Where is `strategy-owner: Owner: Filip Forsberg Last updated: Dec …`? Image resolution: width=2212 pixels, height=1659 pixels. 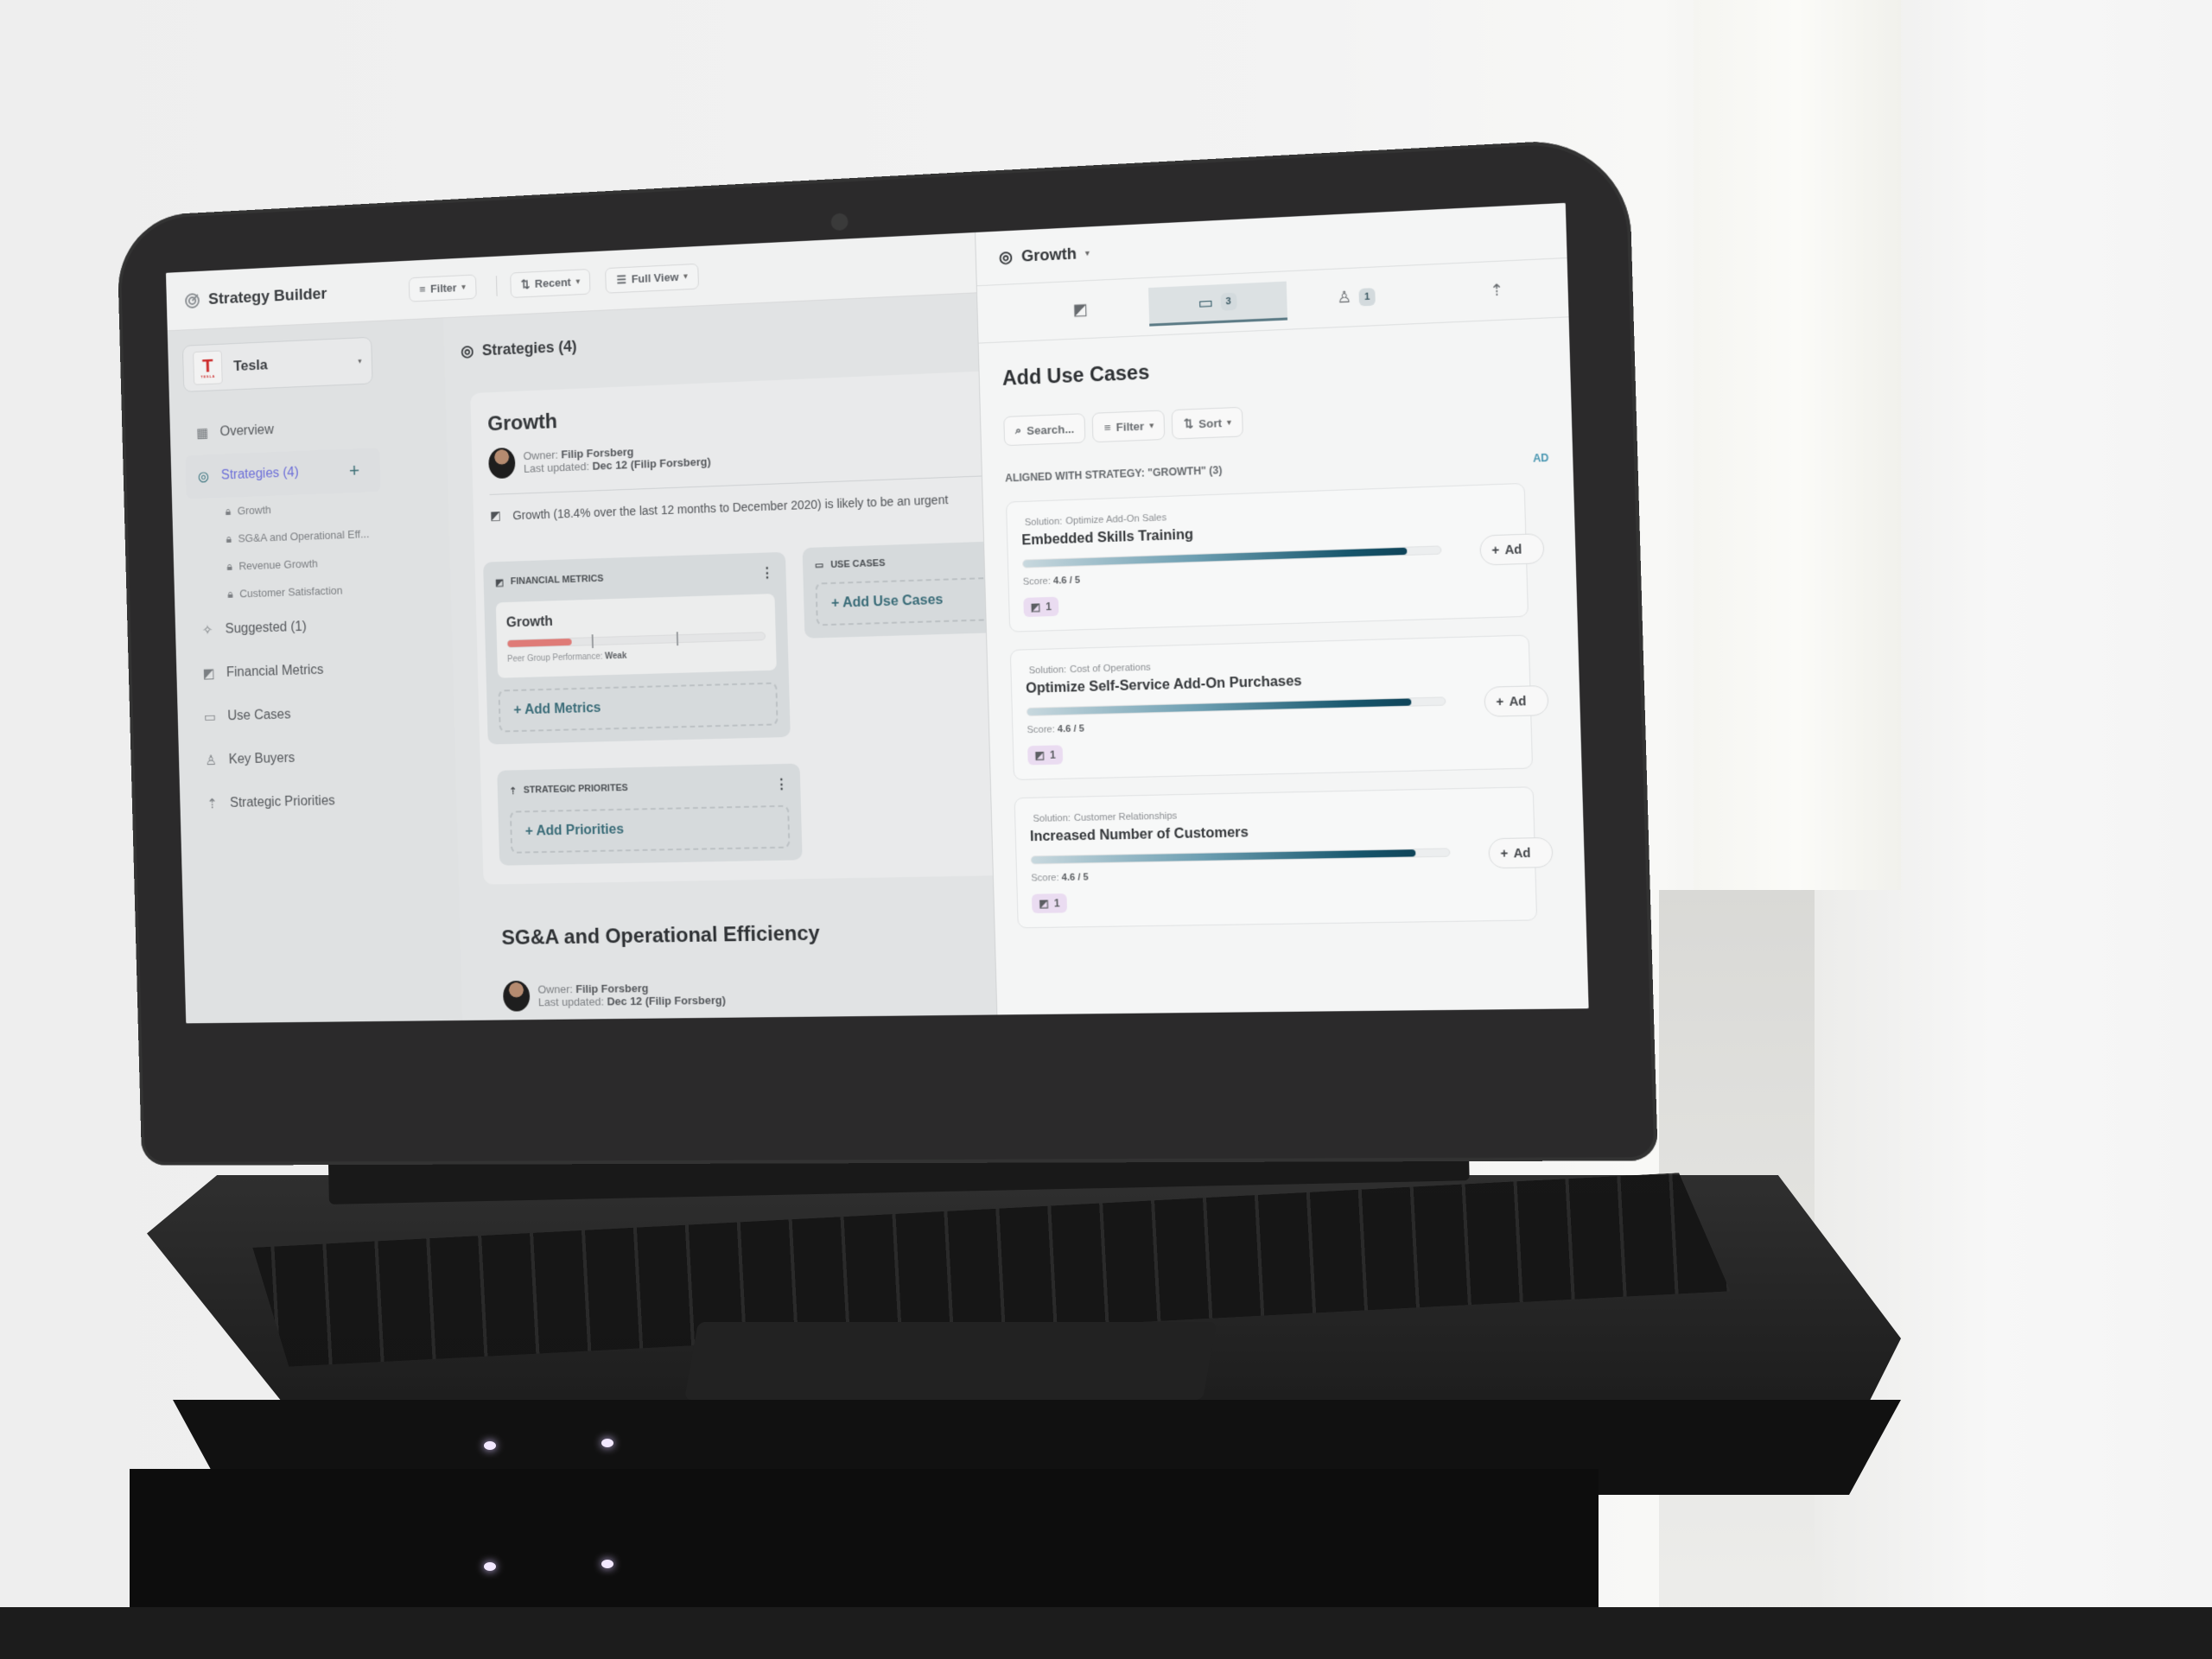
strategy-owner: Owner: Filip Forsberg Last updated: Dec … is located at coordinates (614, 995).